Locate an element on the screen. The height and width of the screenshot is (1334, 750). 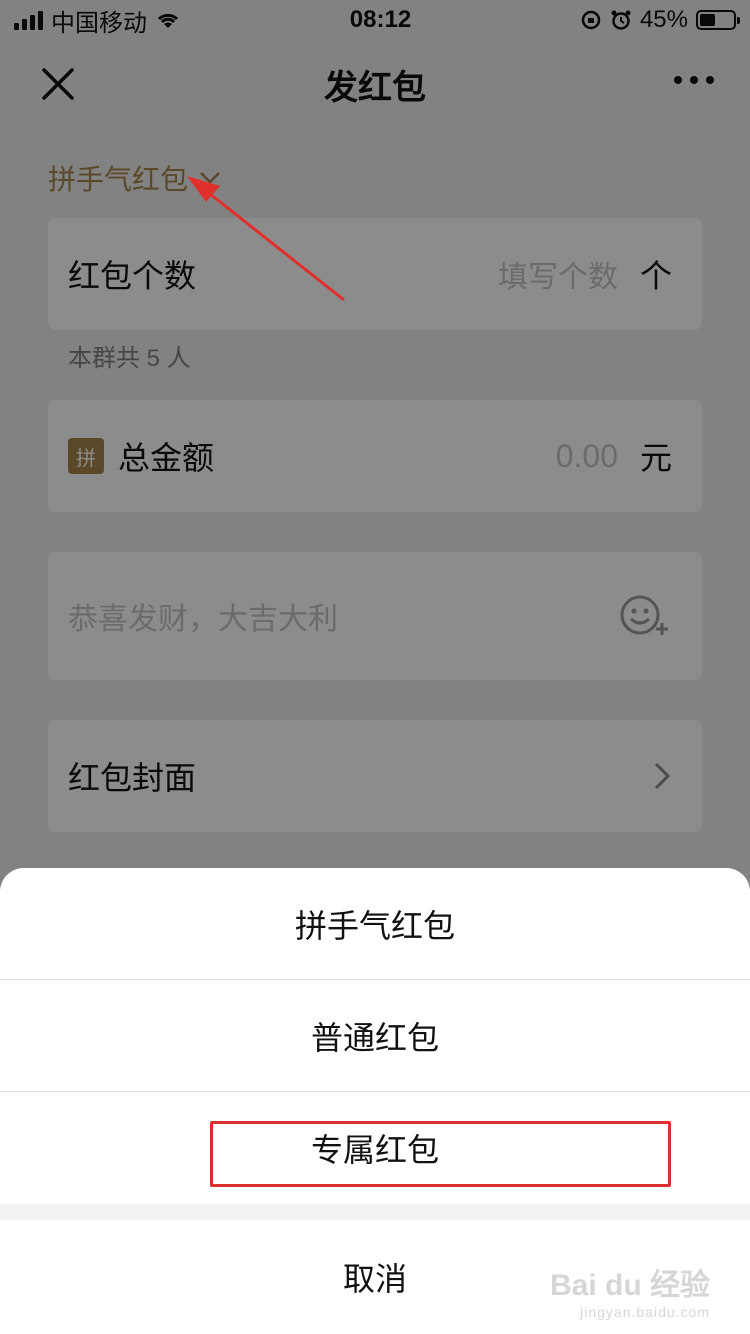
watermark-url: jingyan.baidu.com is located at coordinates (645, 1312).